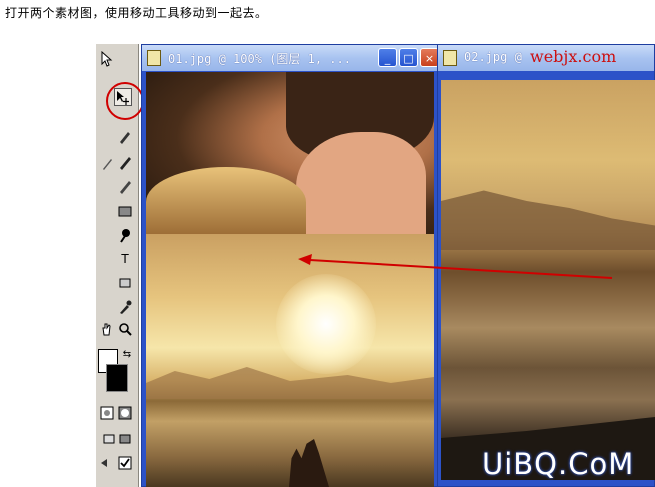  Describe the element at coordinates (125, 235) in the screenshot. I see `burn-tool-icon` at that location.